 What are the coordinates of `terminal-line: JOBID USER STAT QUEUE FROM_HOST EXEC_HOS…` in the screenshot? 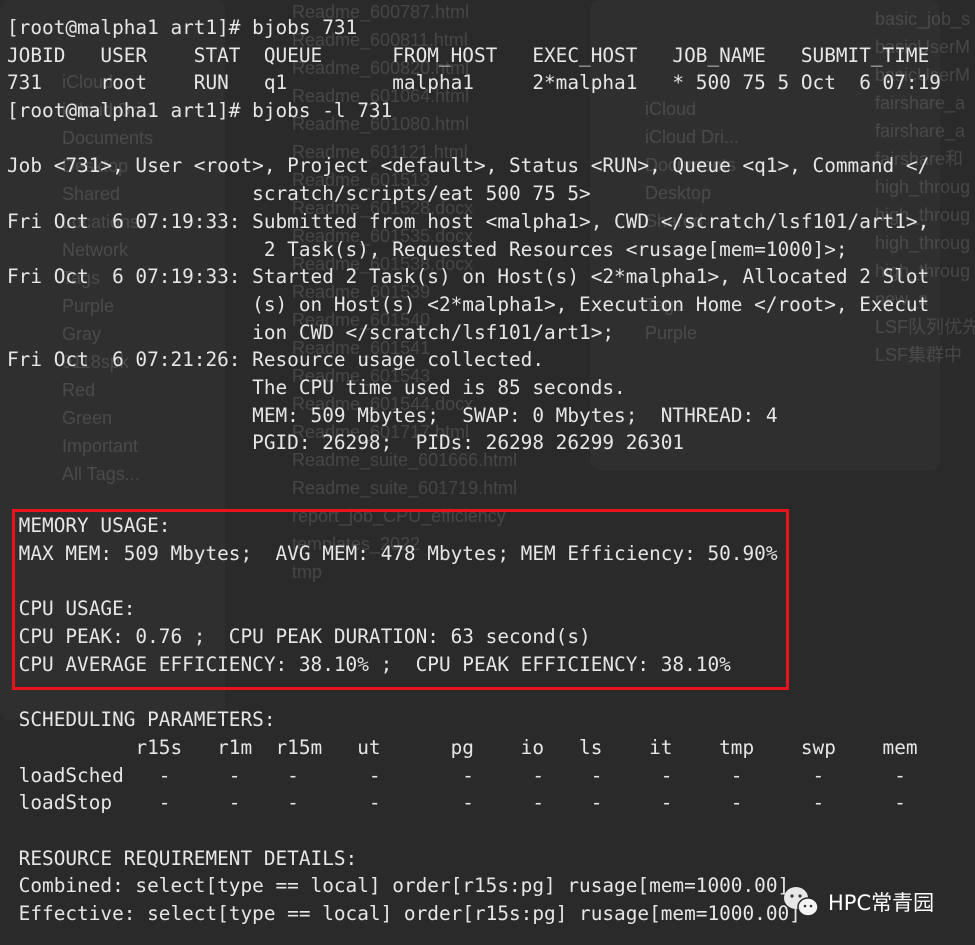 It's located at (468, 55).